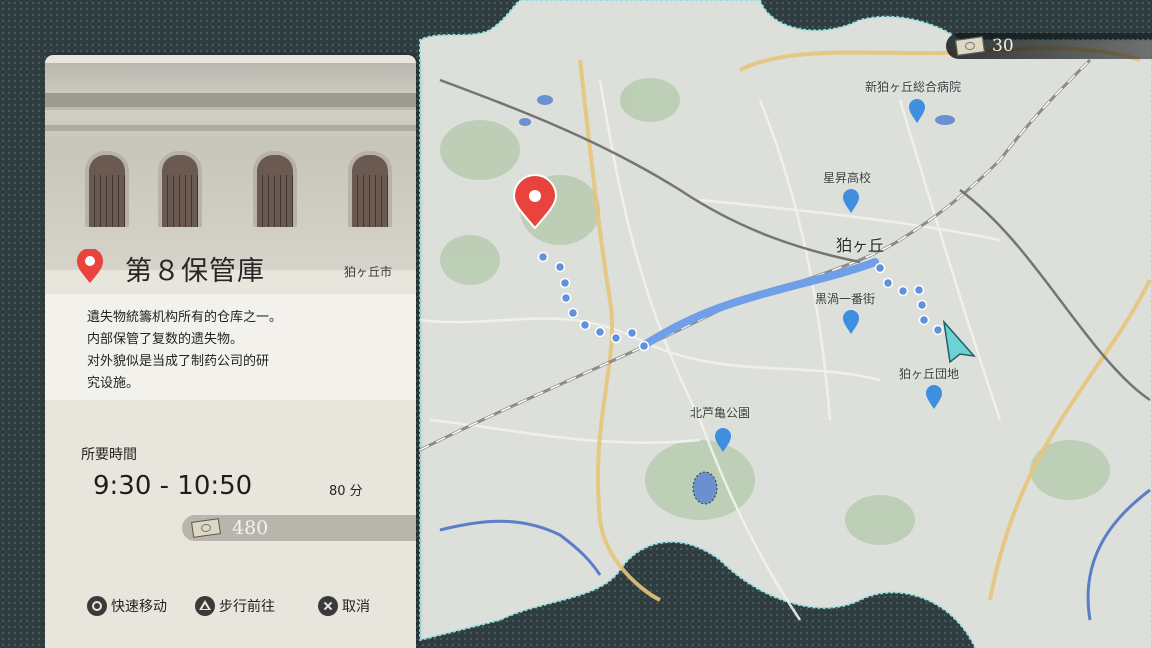  What do you see at coordinates (847, 178) in the screenshot?
I see `place-label-school: 星昇高校` at bounding box center [847, 178].